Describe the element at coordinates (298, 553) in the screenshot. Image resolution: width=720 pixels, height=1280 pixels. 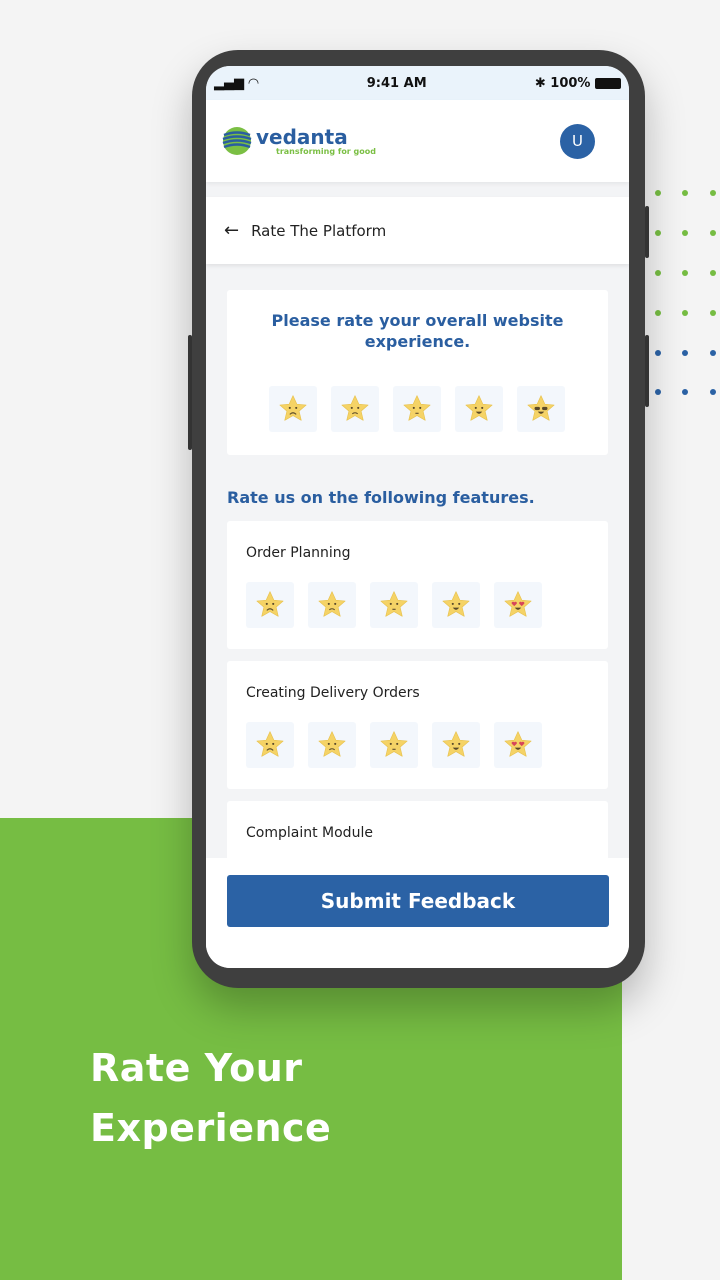
I see `feature-label: Order Planning` at that location.